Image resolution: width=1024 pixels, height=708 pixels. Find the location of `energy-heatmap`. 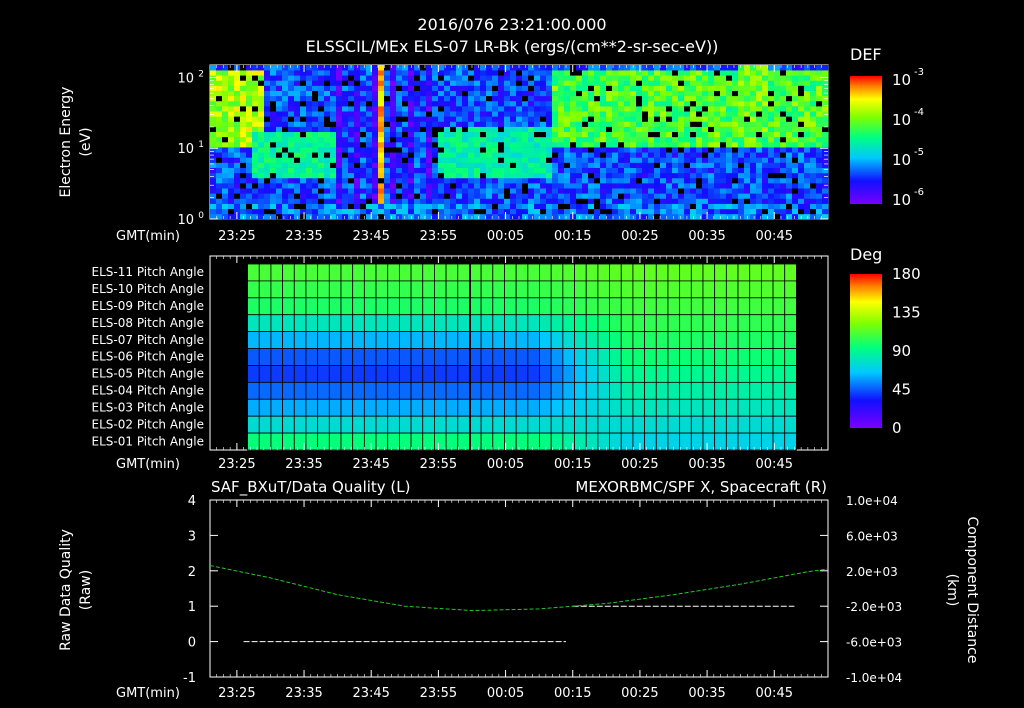

energy-heatmap is located at coordinates (519, 142).